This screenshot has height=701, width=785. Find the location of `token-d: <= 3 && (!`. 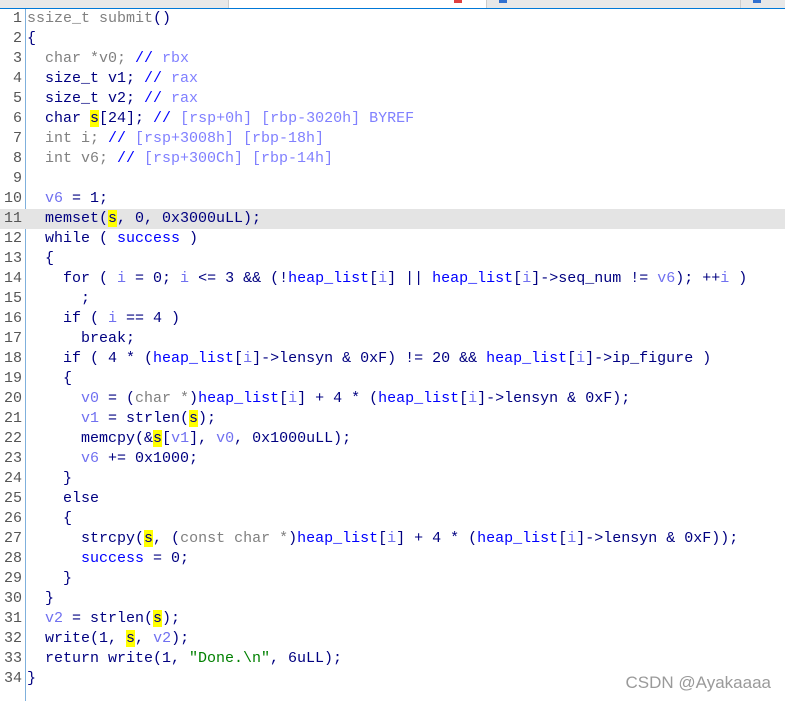

token-d: <= 3 && (! is located at coordinates (238, 278).